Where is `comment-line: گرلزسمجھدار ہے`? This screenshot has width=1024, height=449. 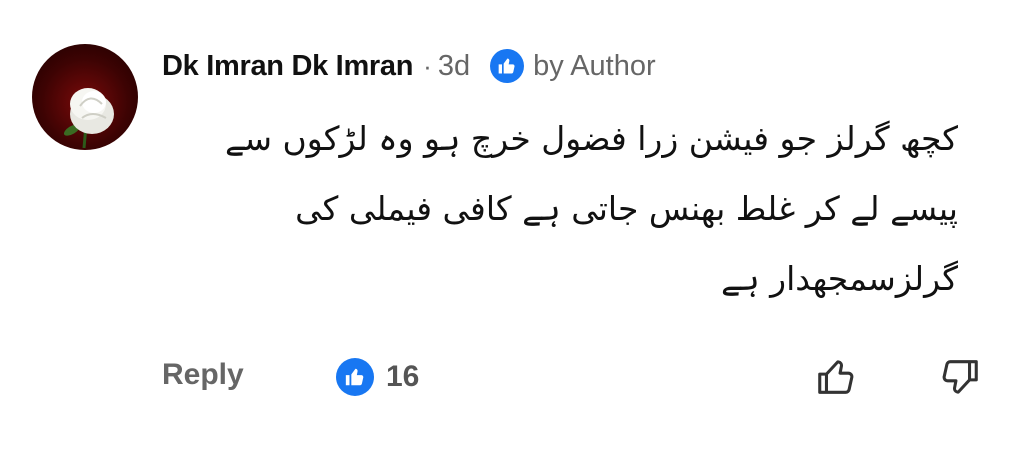 comment-line: گرلزسمجھدار ہے is located at coordinates (839, 278).